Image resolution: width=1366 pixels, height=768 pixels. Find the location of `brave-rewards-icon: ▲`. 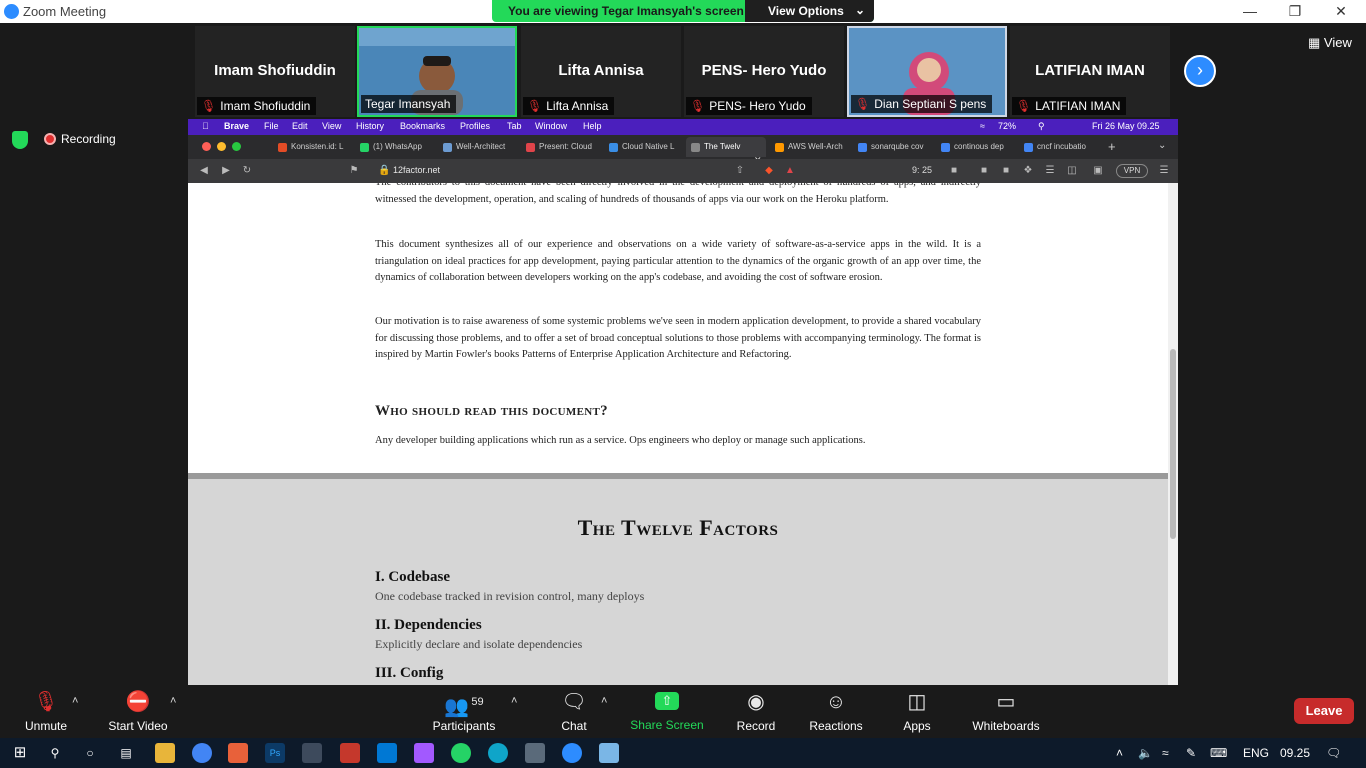

brave-rewards-icon: ▲ is located at coordinates (790, 171).